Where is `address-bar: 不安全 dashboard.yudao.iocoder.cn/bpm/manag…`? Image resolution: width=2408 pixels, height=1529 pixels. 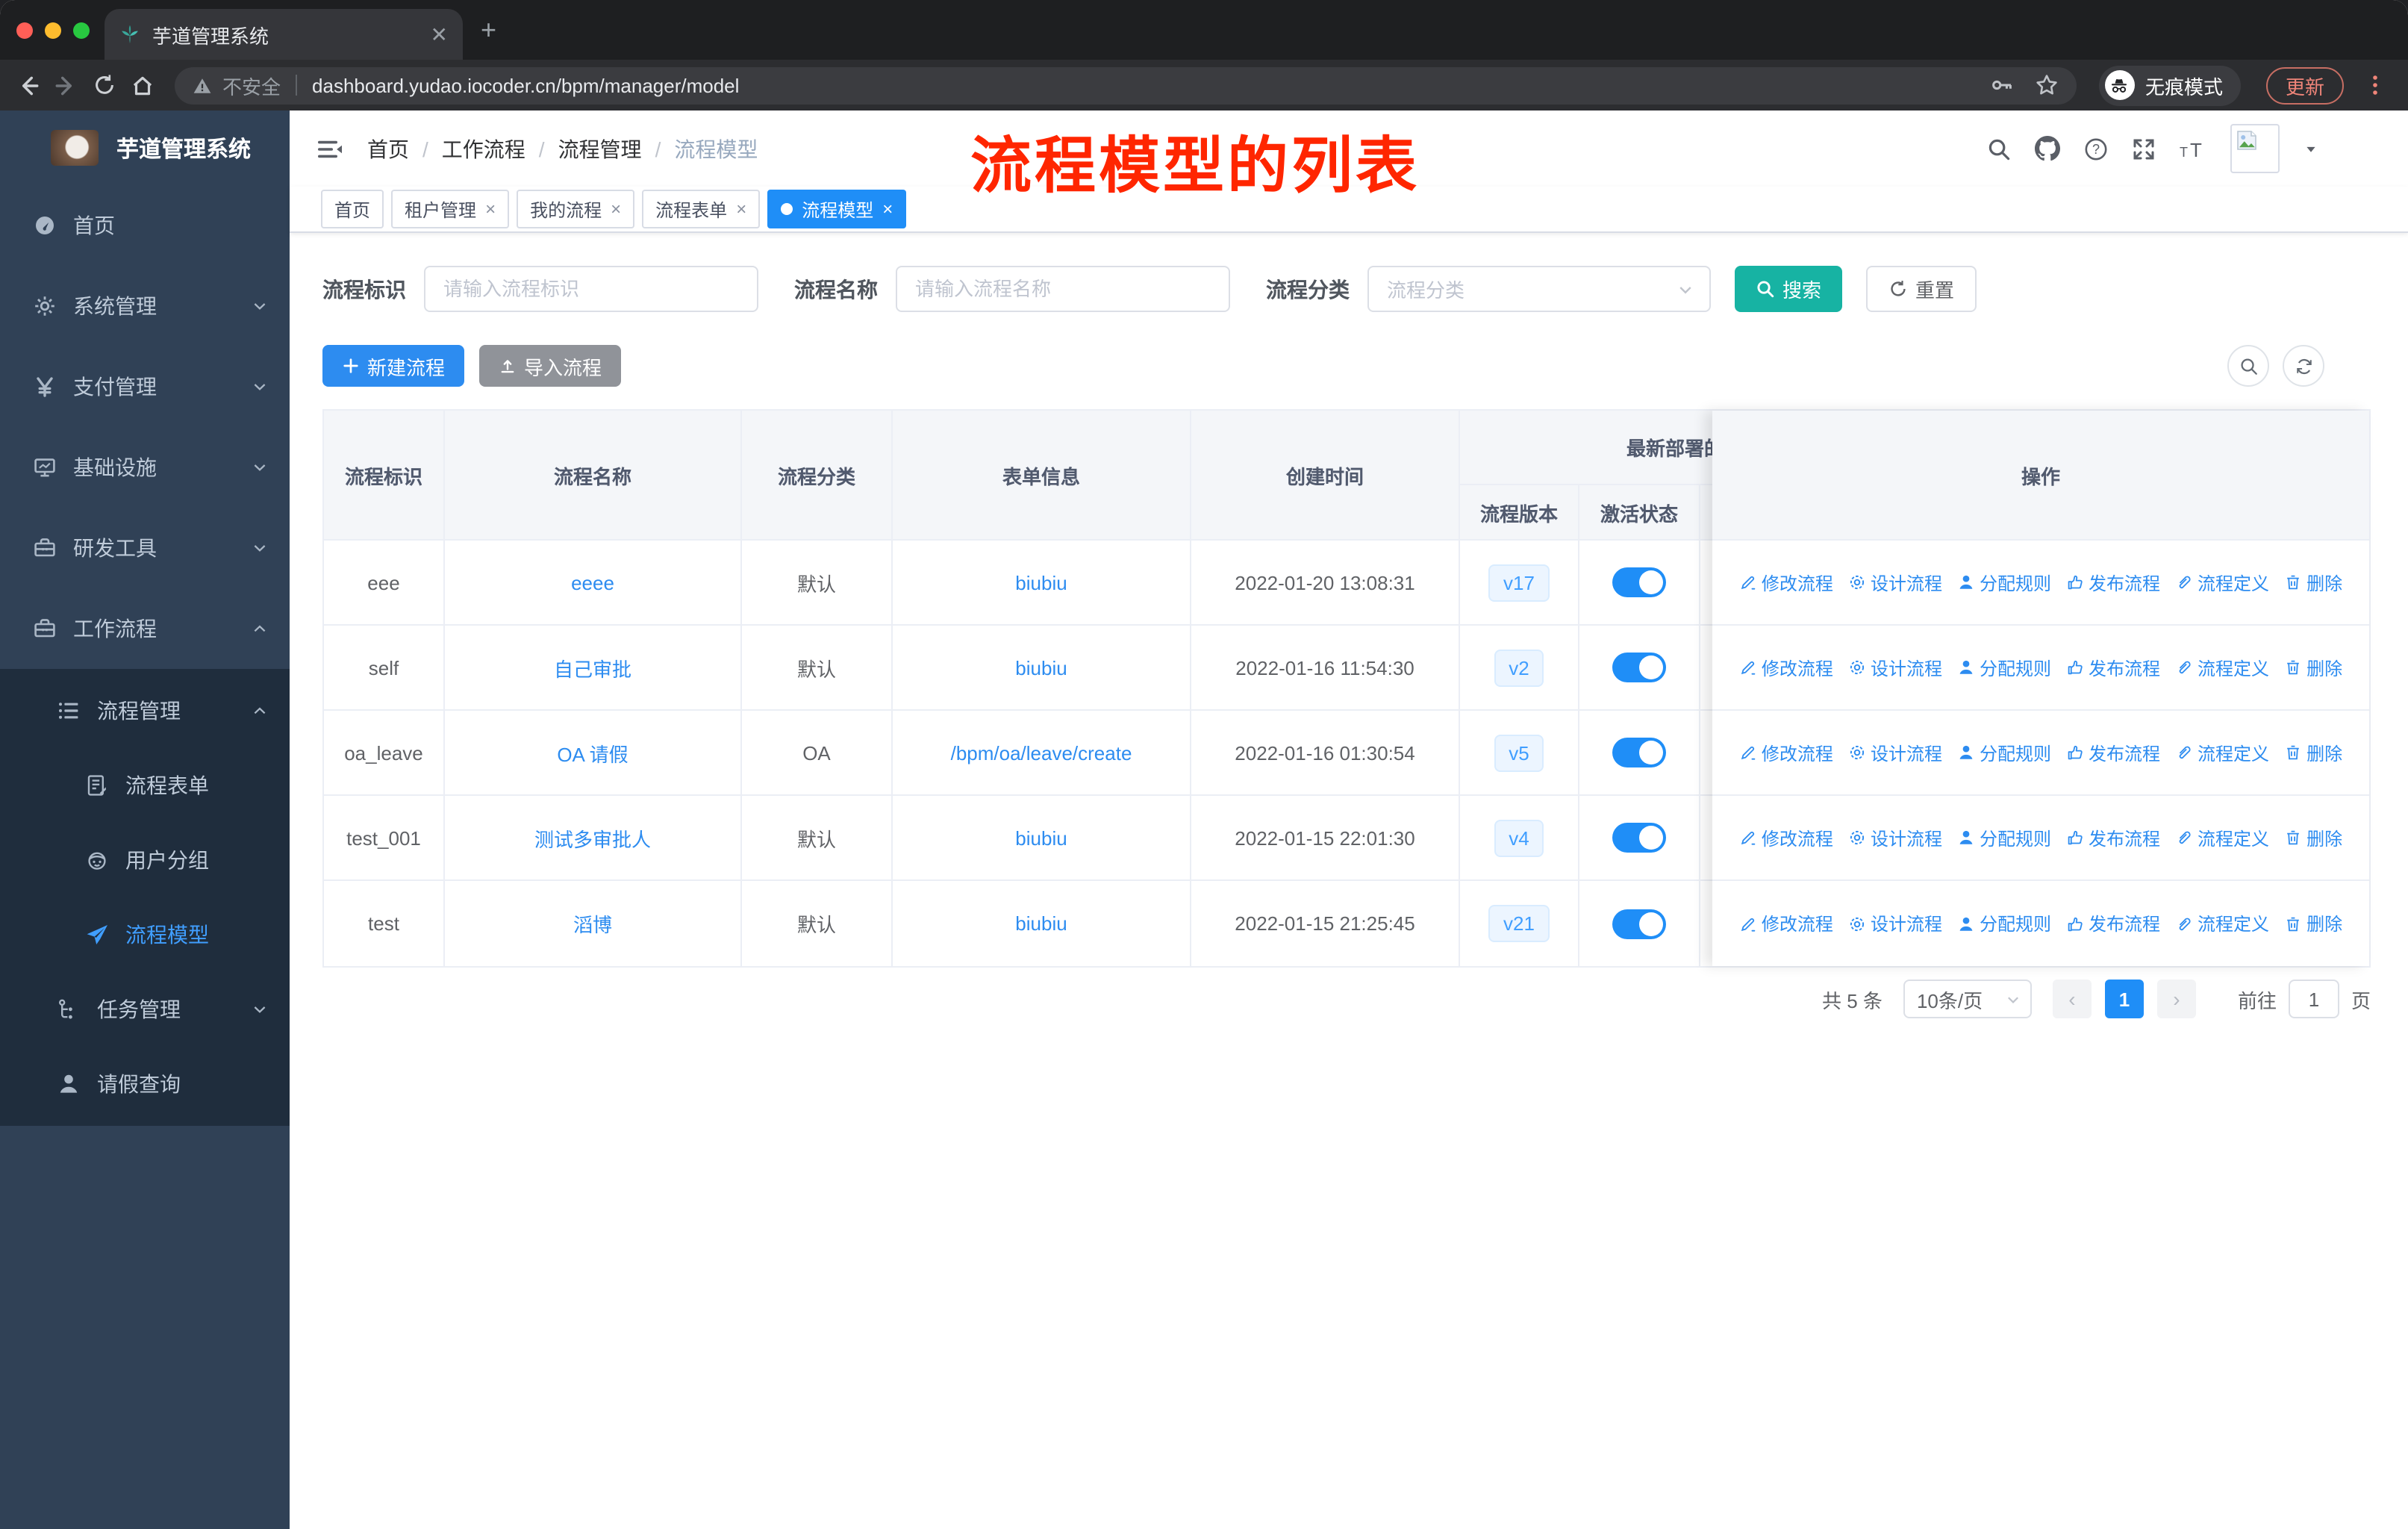 address-bar: 不安全 dashboard.yudao.iocoder.cn/bpm/manag… is located at coordinates (1126, 85).